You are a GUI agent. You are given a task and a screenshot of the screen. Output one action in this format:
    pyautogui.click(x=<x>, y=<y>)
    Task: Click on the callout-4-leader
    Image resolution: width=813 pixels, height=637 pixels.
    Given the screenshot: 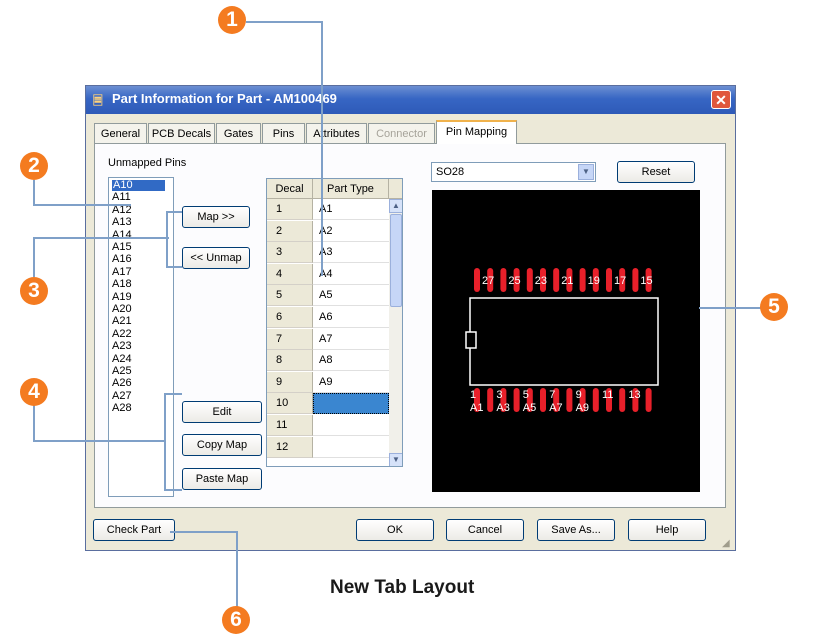 What is the action you would take?
    pyautogui.click(x=99, y=441)
    